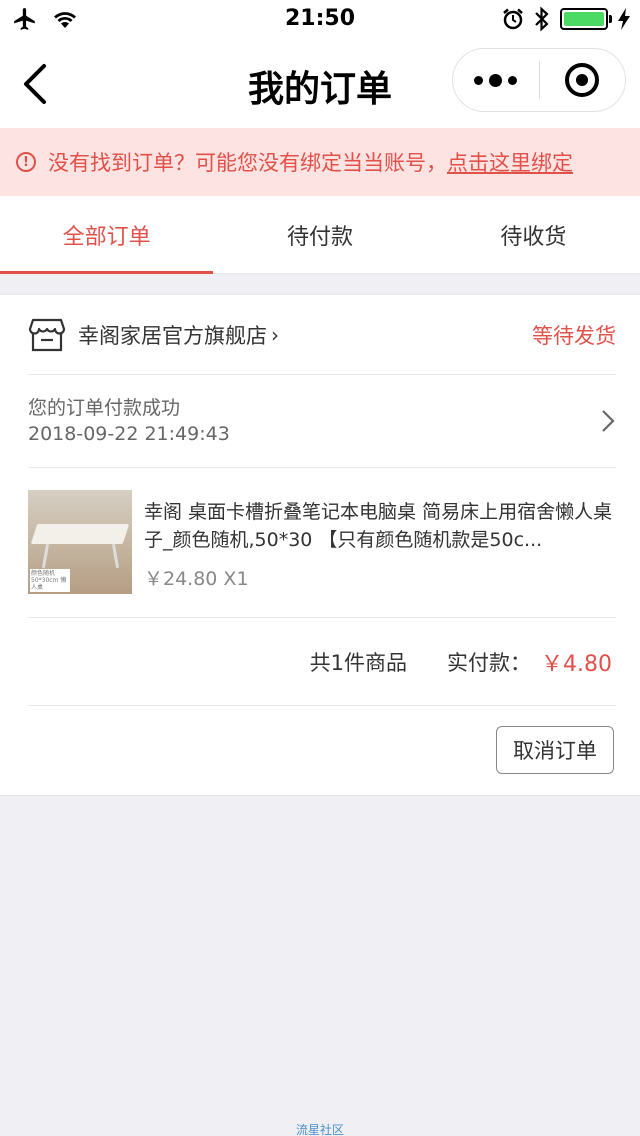 This screenshot has height=1136, width=640. What do you see at coordinates (319, 1129) in the screenshot?
I see `watermark: 流星社区` at bounding box center [319, 1129].